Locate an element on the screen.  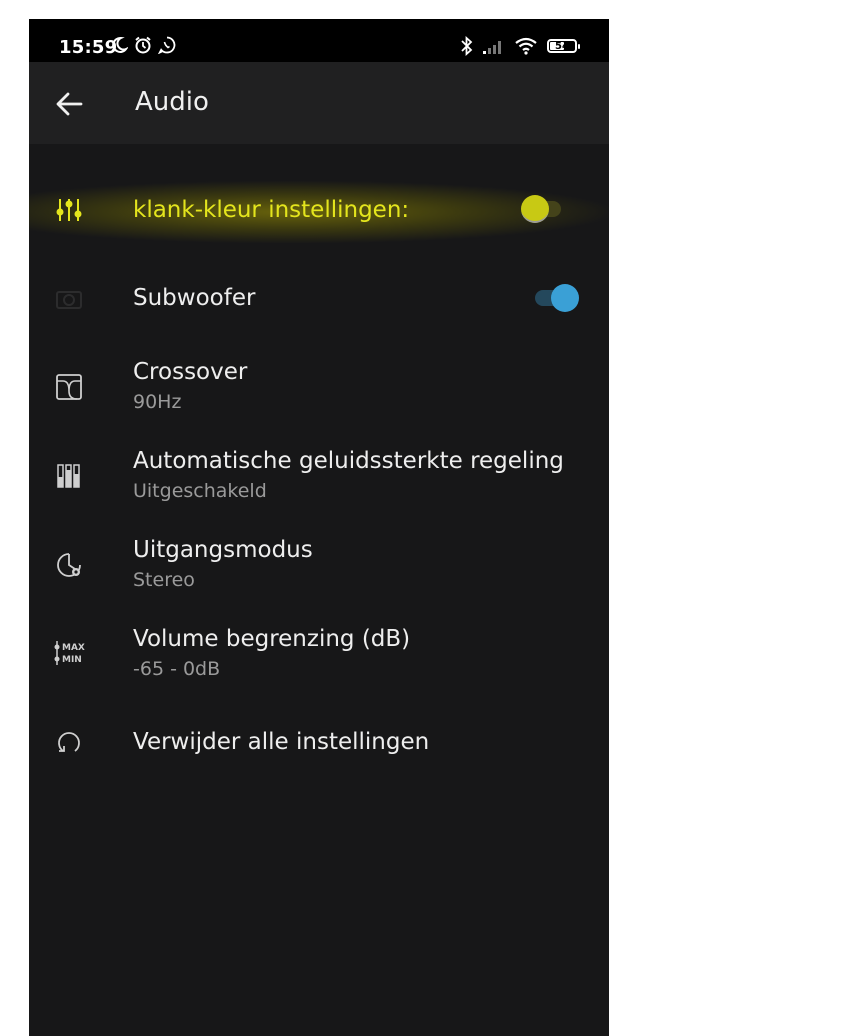
icon-label-min: MIN is located at coordinates (72, 660).